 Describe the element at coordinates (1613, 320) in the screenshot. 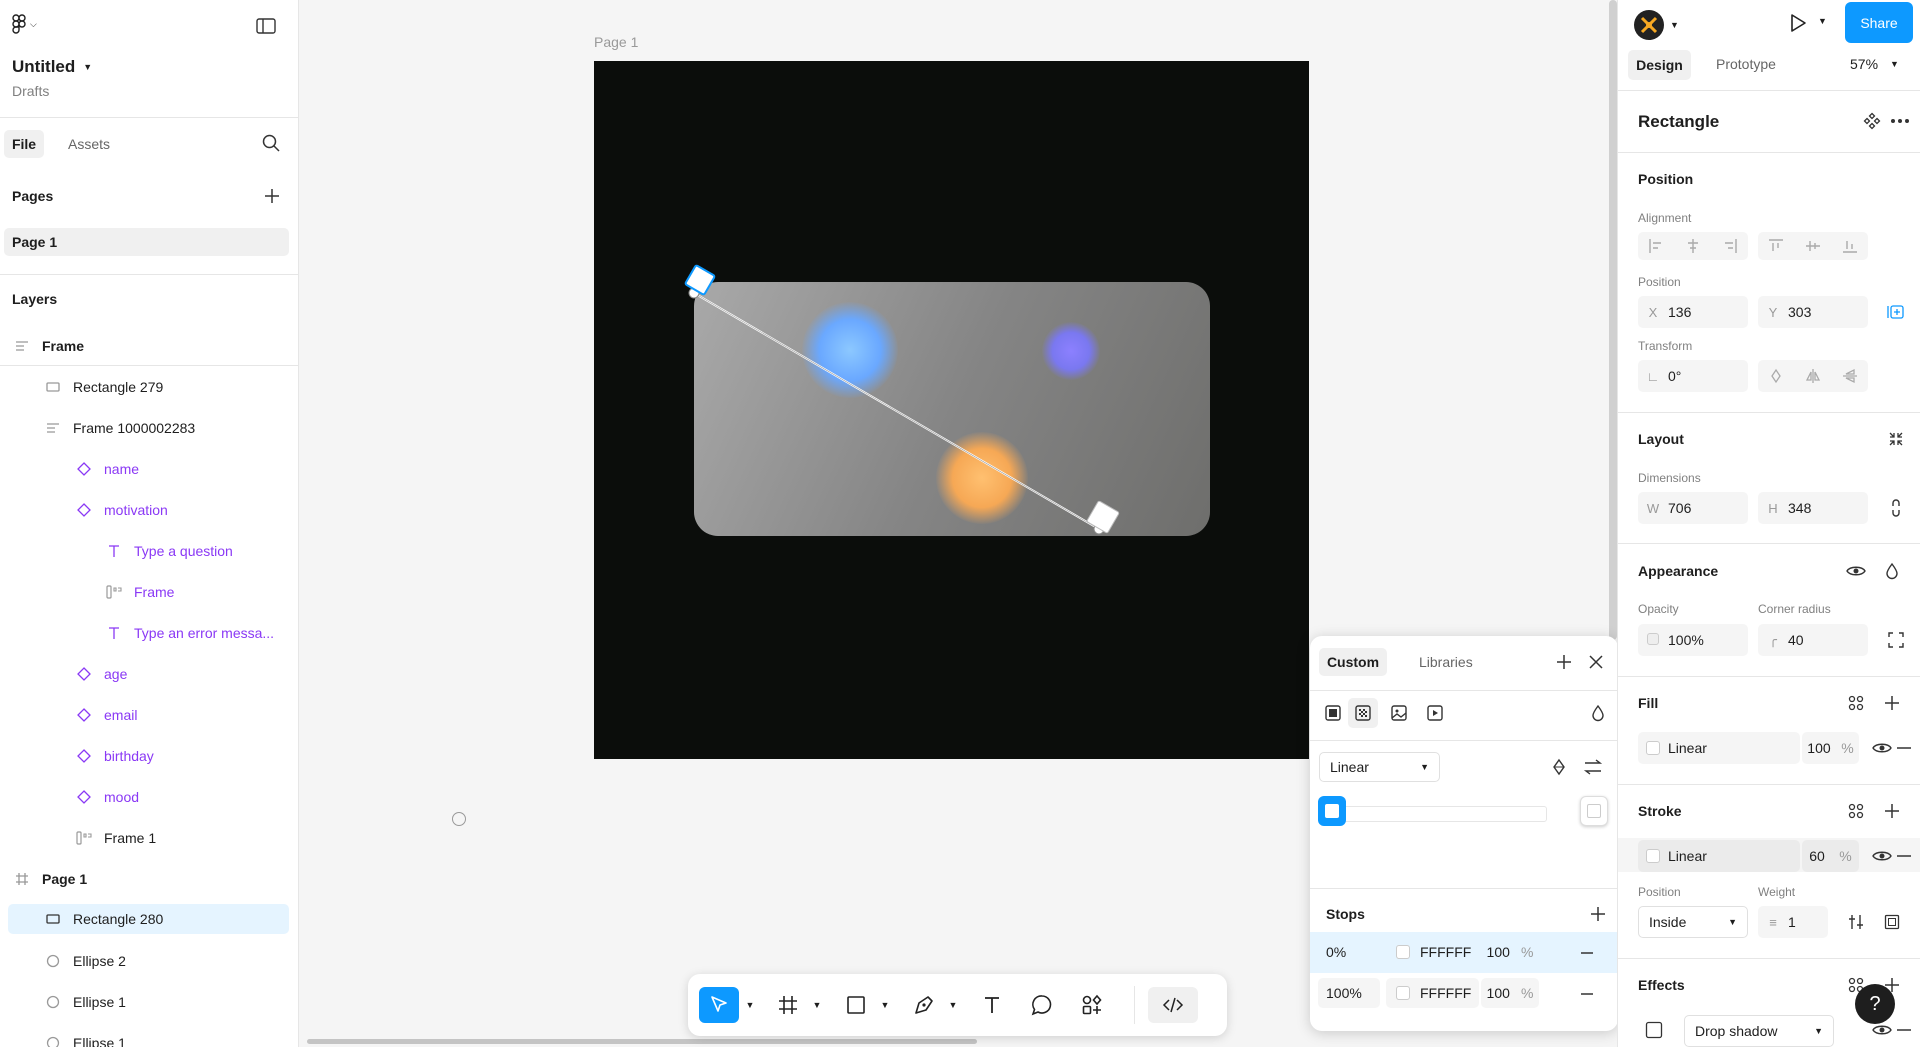

I see `vertical-scrollbar` at that location.